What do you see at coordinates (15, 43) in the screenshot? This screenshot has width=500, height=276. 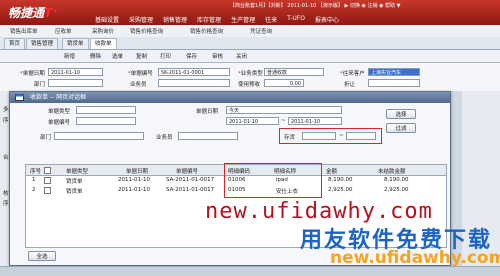 I see `tab-home: 首页` at bounding box center [15, 43].